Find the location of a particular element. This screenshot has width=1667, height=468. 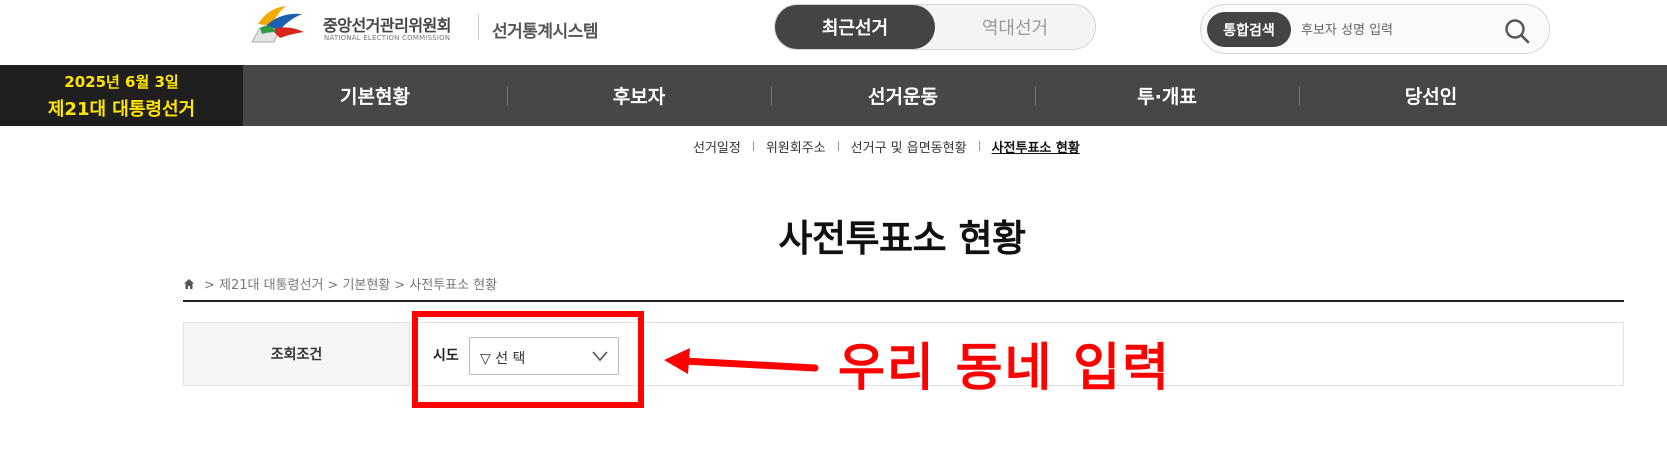

tab-districts: 선거구 및 읍면동현황 is located at coordinates (909, 146).